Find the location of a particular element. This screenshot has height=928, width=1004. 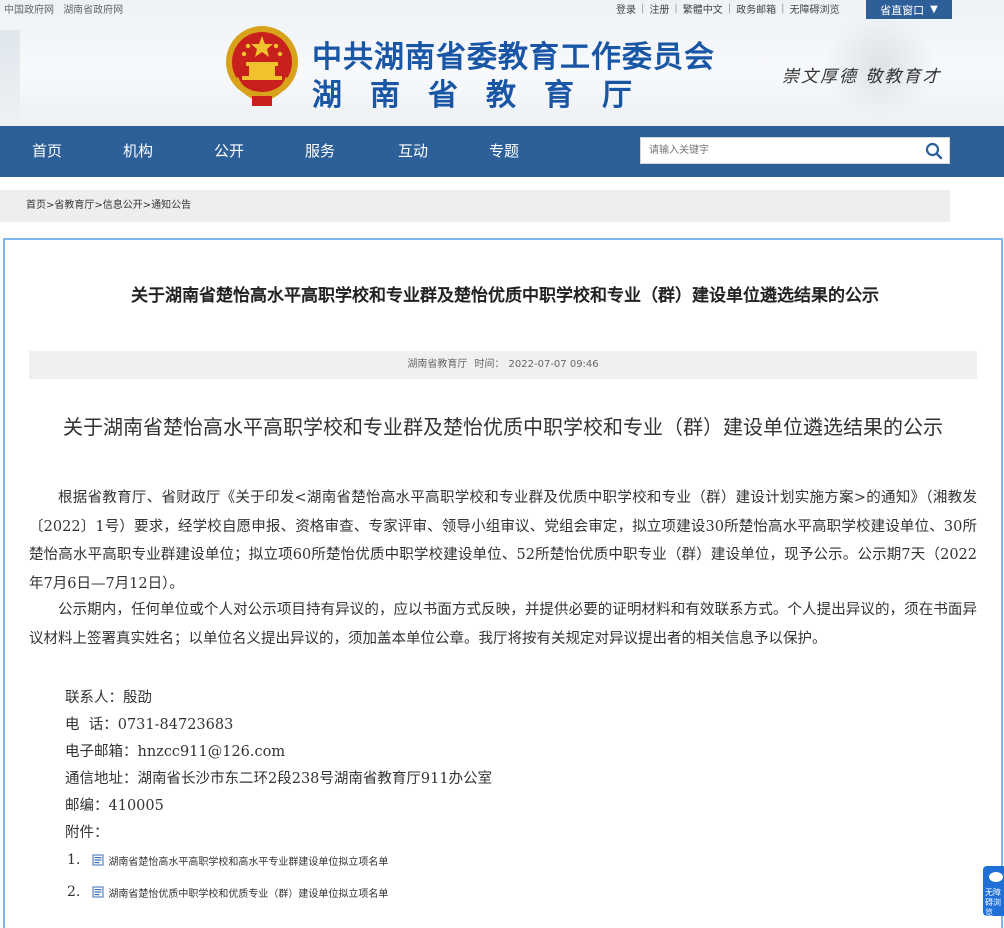

accessibility-link: 无障碍浏览 is located at coordinates (815, 8).